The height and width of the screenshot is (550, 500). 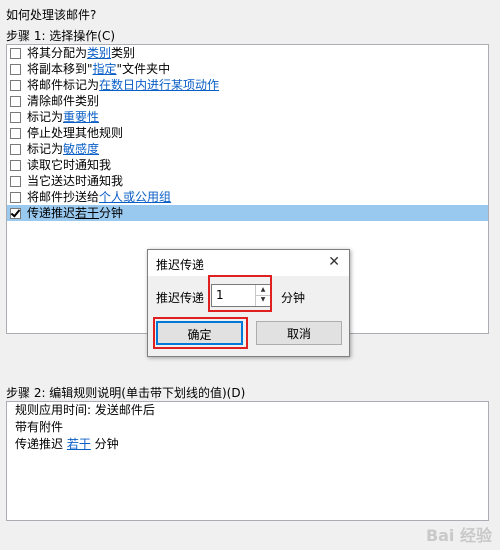 What do you see at coordinates (247, 53) in the screenshot?
I see `action-item: 将其分配为 类别 类别` at bounding box center [247, 53].